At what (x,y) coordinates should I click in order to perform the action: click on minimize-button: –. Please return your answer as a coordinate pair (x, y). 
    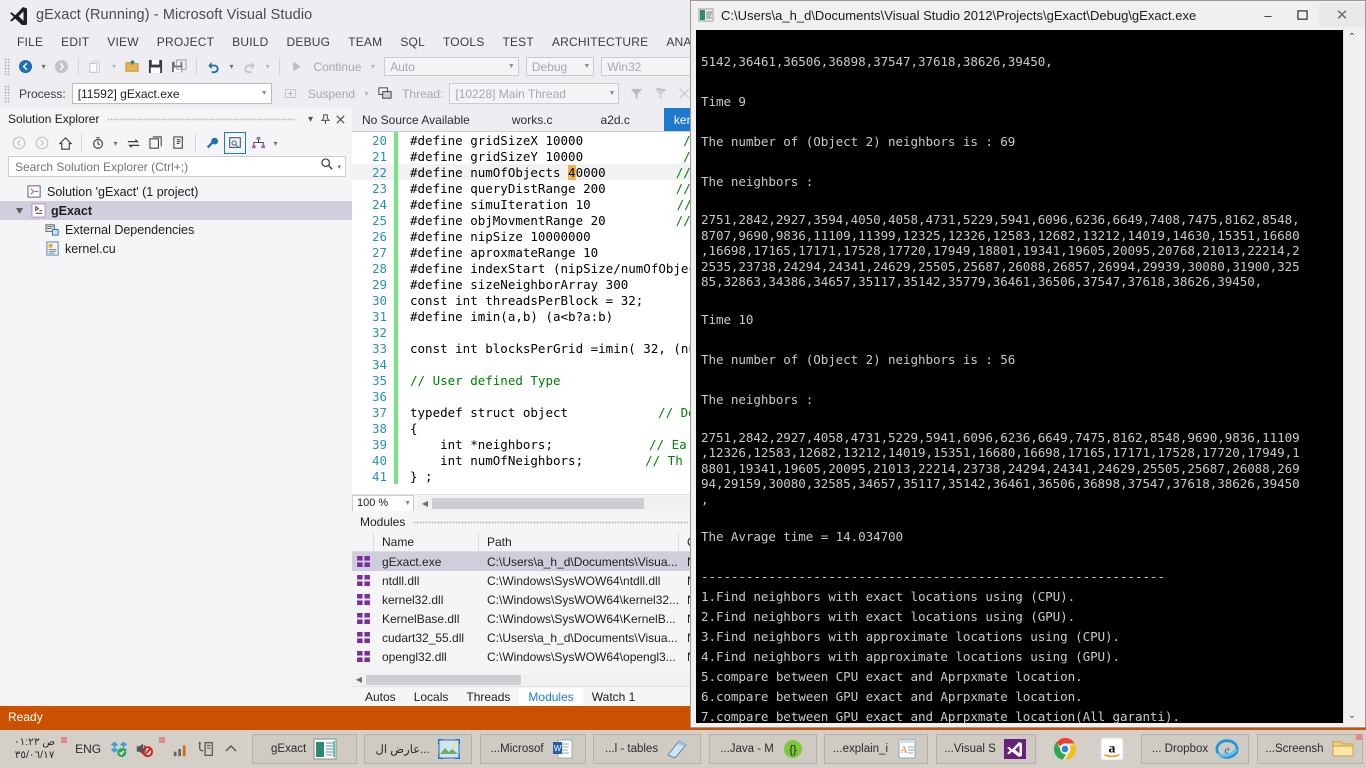
    Looking at the image, I should click on (1268, 15).